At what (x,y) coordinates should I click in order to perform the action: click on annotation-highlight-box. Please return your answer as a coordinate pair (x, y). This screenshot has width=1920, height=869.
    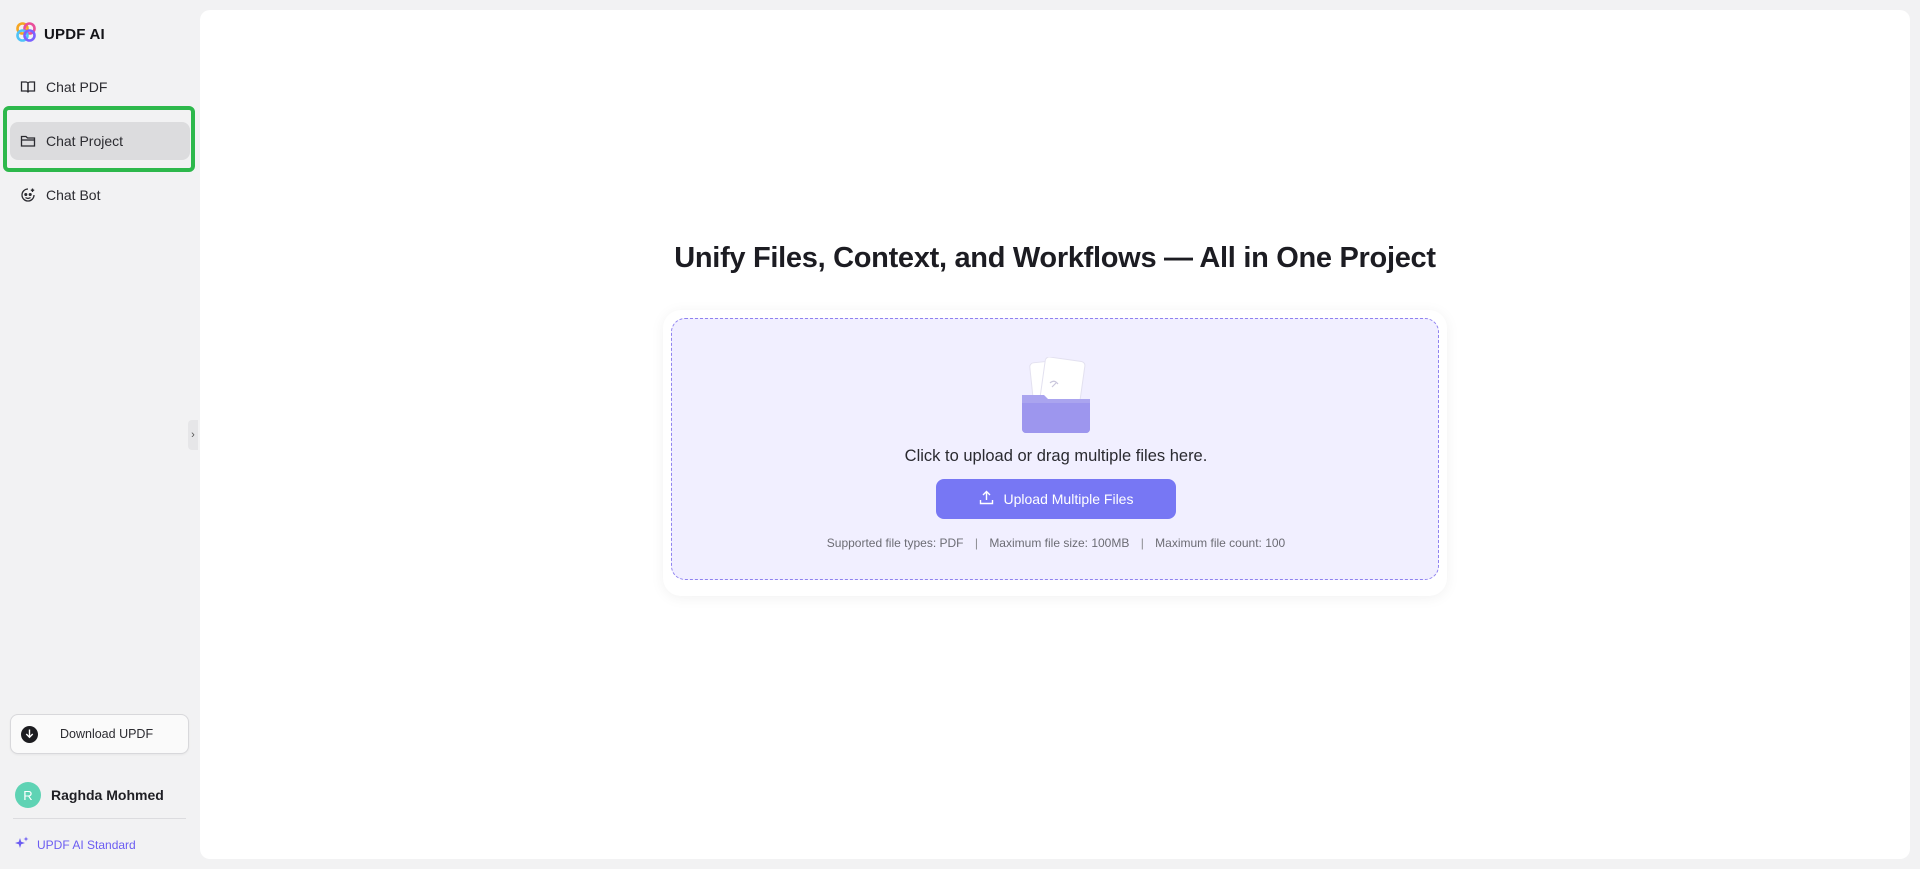
    Looking at the image, I should click on (99, 139).